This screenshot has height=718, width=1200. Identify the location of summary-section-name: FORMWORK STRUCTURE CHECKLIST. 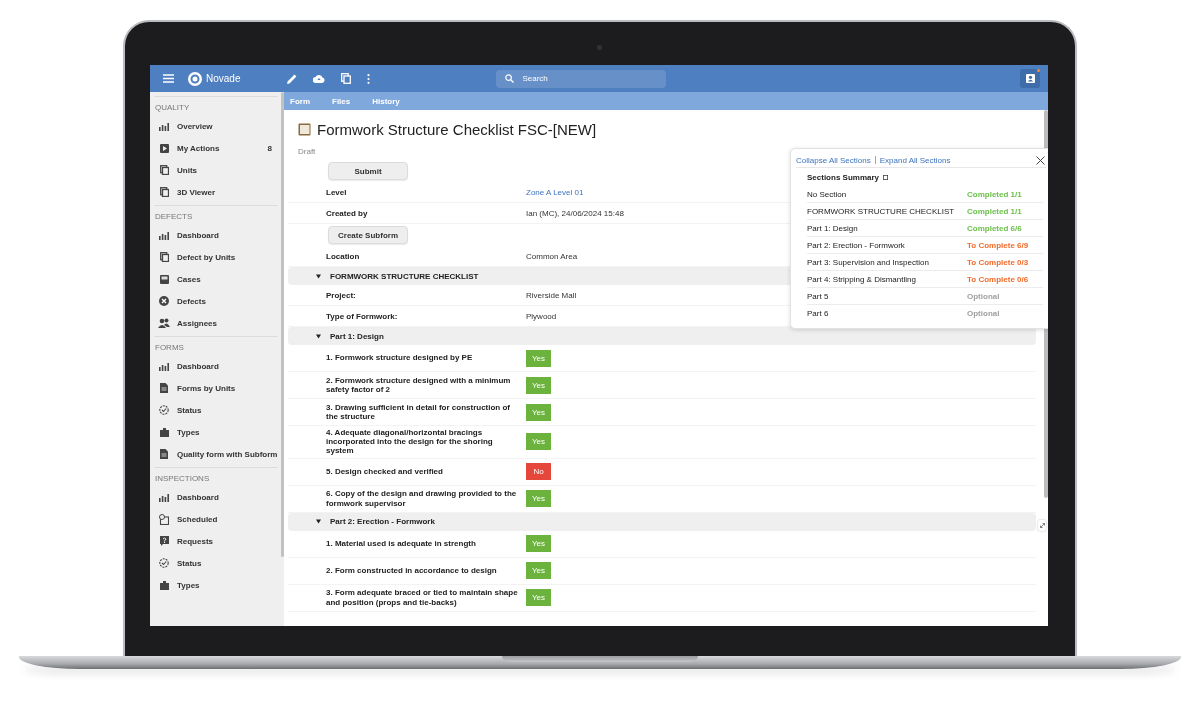
(881, 211).